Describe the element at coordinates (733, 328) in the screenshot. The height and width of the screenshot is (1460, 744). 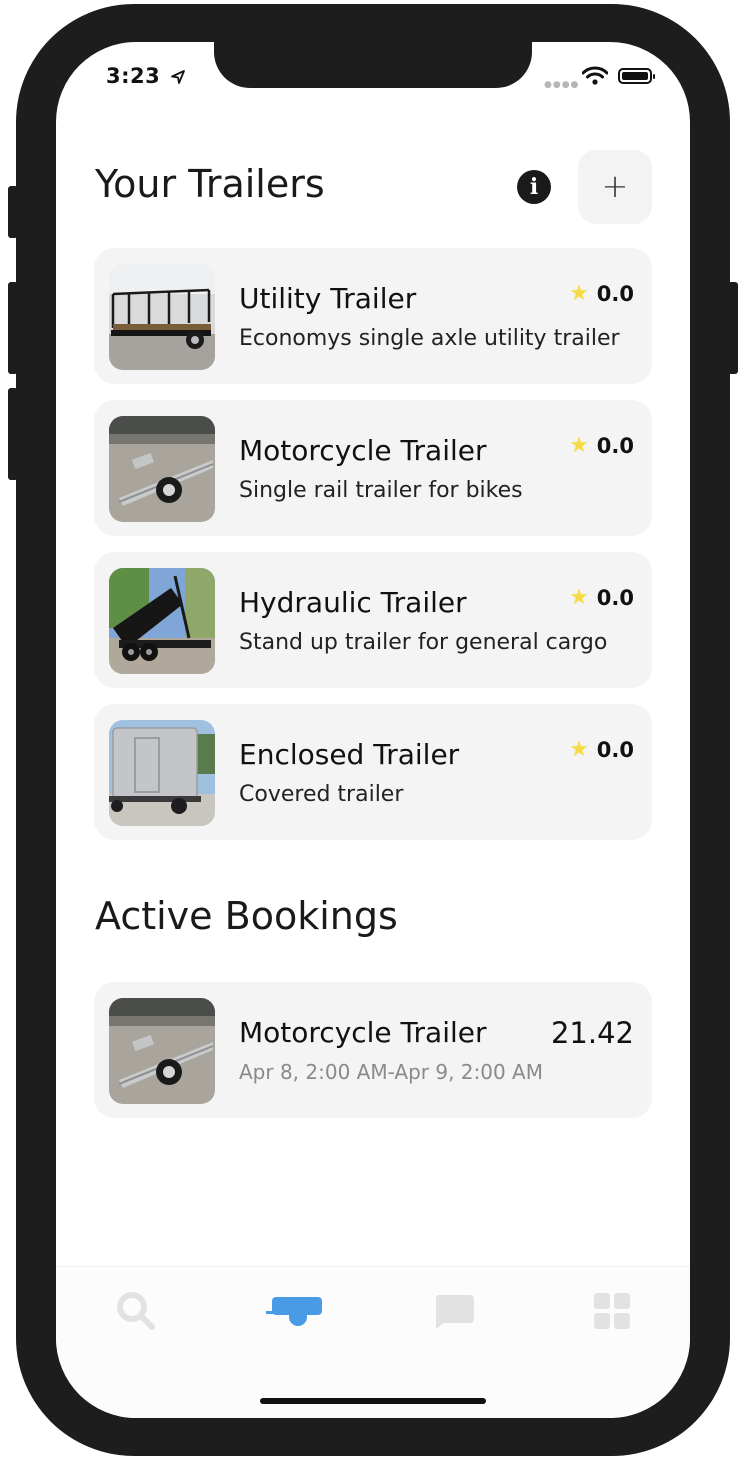
I see `power-button` at that location.